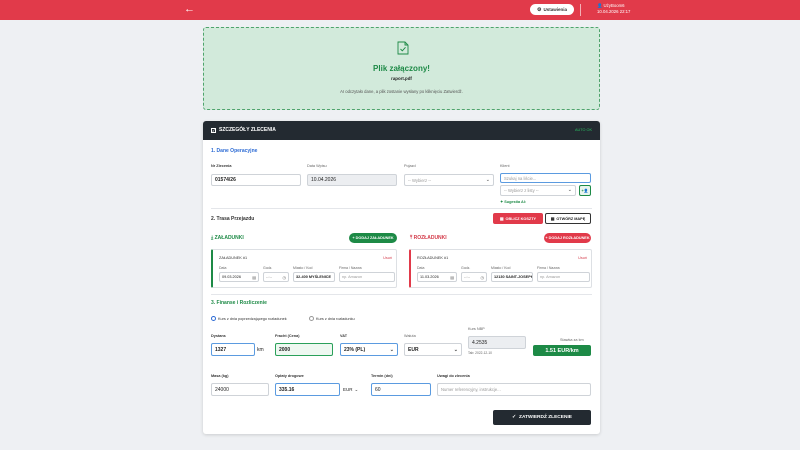  Describe the element at coordinates (552, 9) in the screenshot. I see `settings-button: ⚙ Ustawienia` at that location.